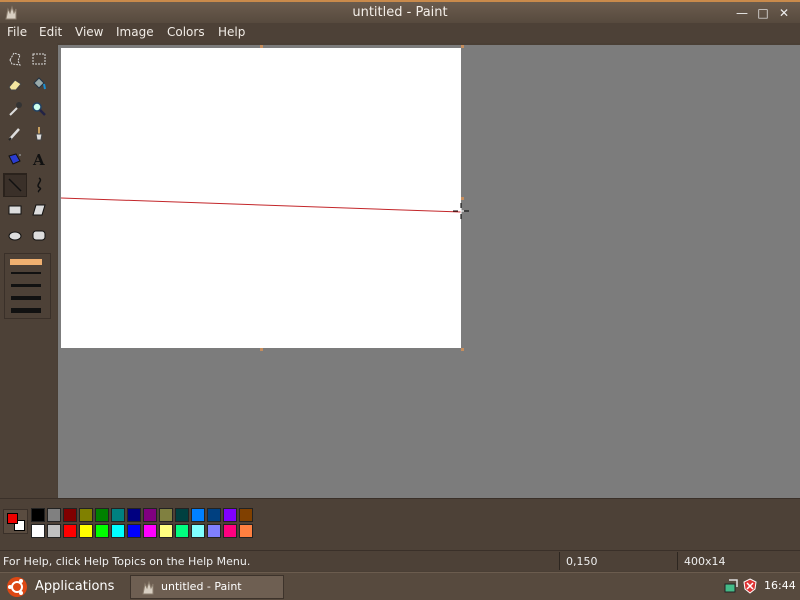 The width and height of the screenshot is (800, 600). I want to click on color-picker-tool, so click(15, 109).